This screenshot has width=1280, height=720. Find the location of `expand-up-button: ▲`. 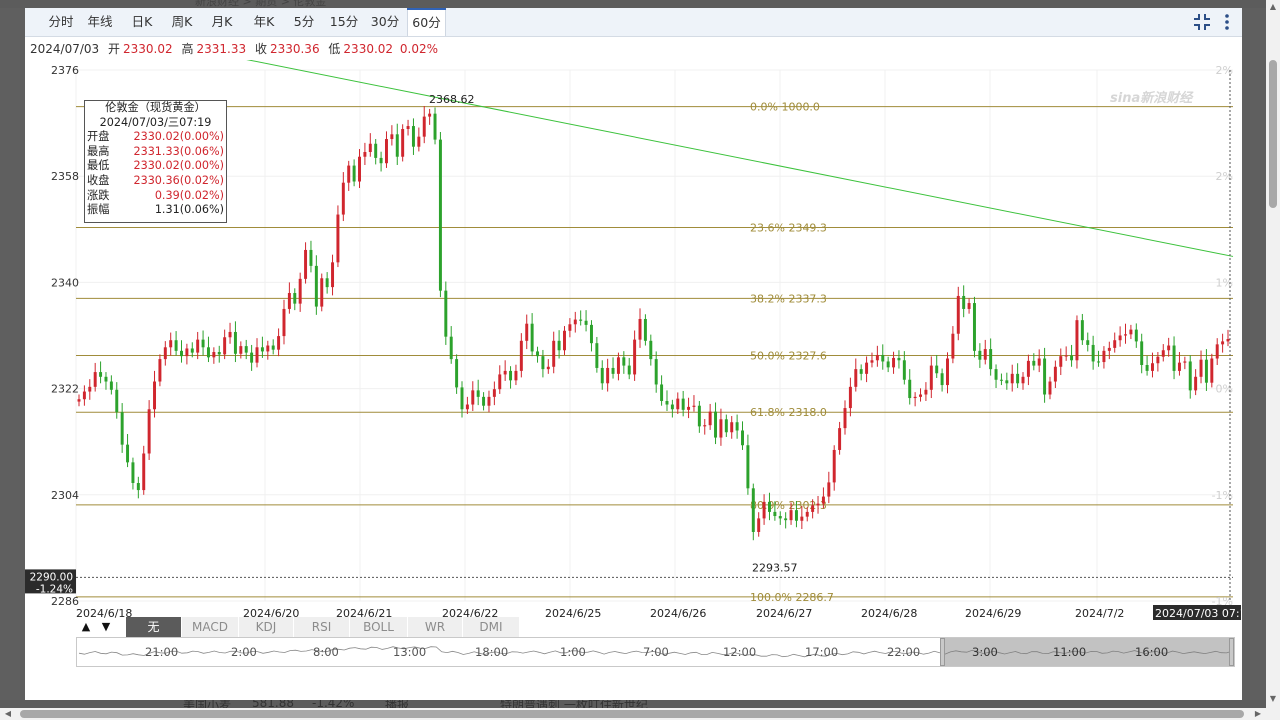

expand-up-button: ▲ is located at coordinates (86, 627).